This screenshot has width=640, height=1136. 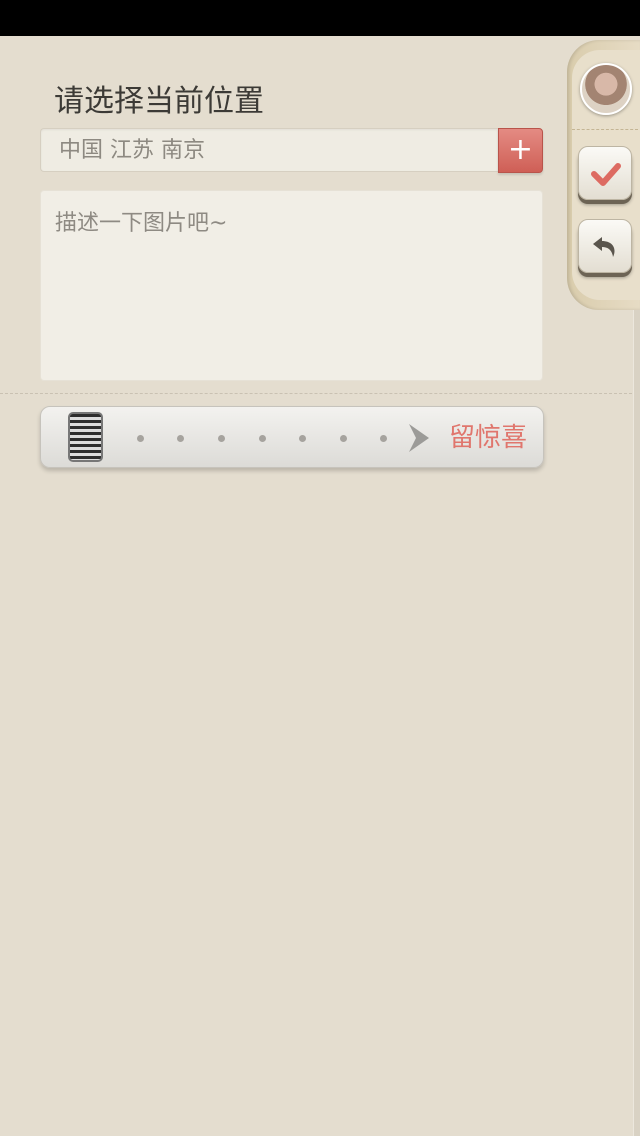 What do you see at coordinates (320, 18) in the screenshot?
I see `status-bar` at bounding box center [320, 18].